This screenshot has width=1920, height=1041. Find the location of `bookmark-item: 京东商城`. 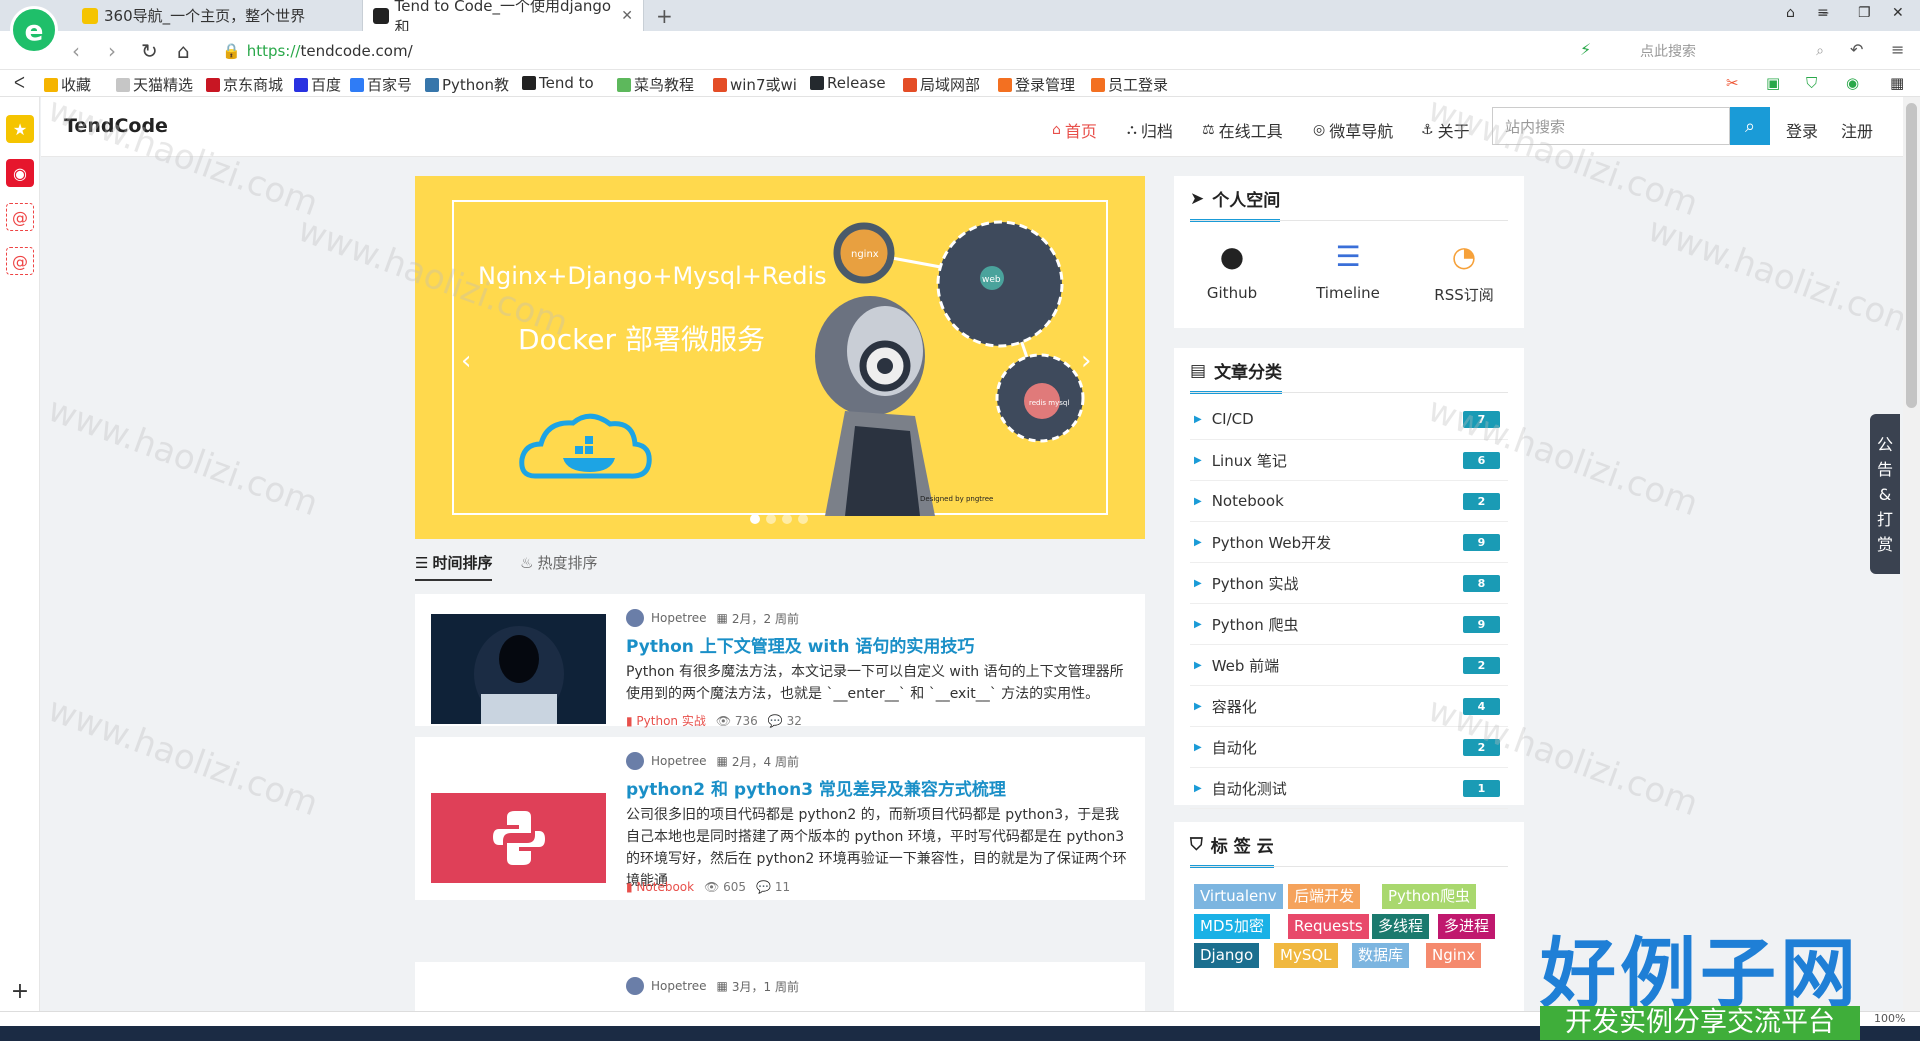

bookmark-item: 京东商城 is located at coordinates (244, 84).